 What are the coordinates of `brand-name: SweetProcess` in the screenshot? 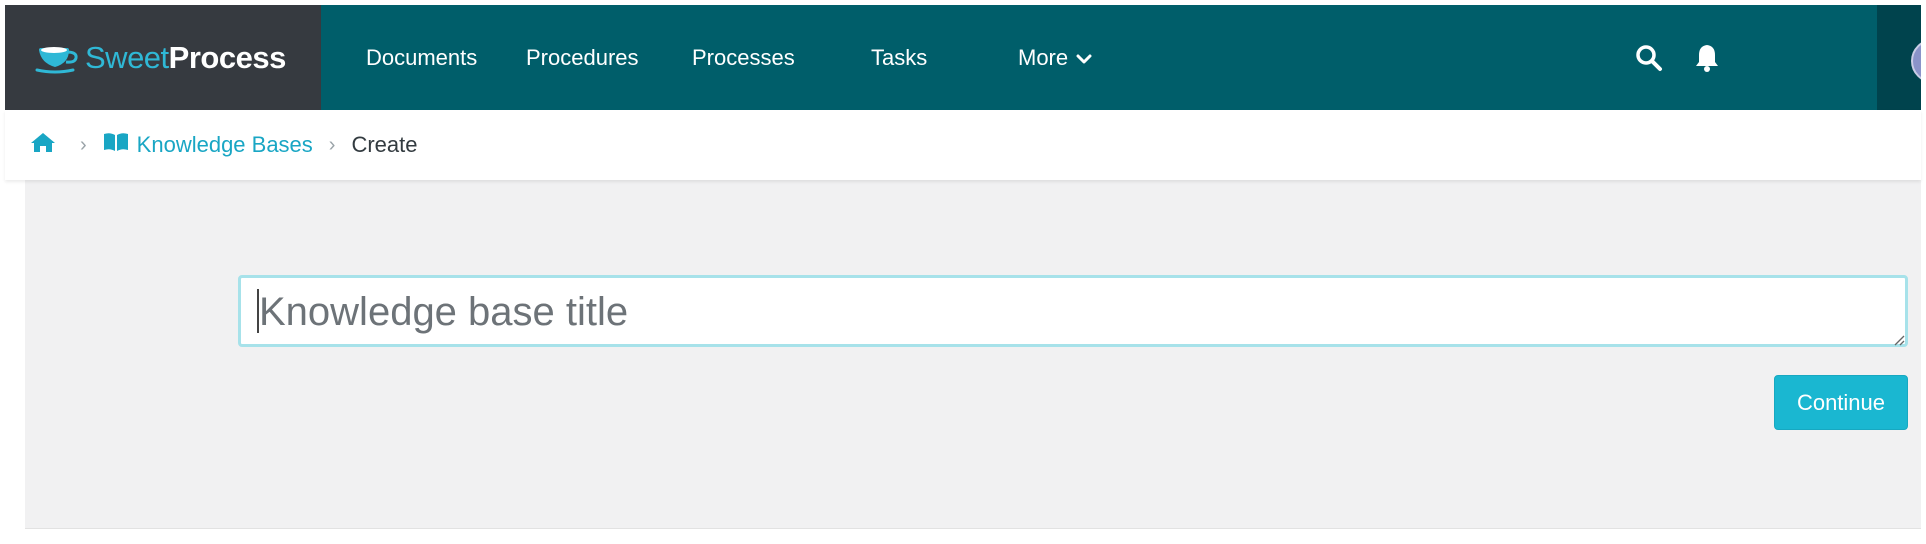 It's located at (185, 58).